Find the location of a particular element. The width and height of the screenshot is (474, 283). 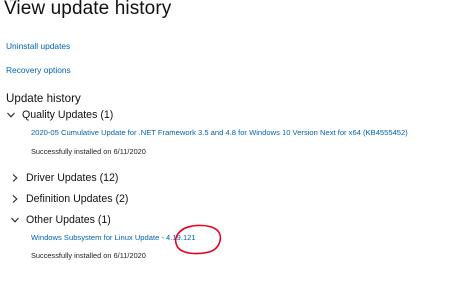

driver-updates-label: Driver Updates (12) is located at coordinates (72, 178).